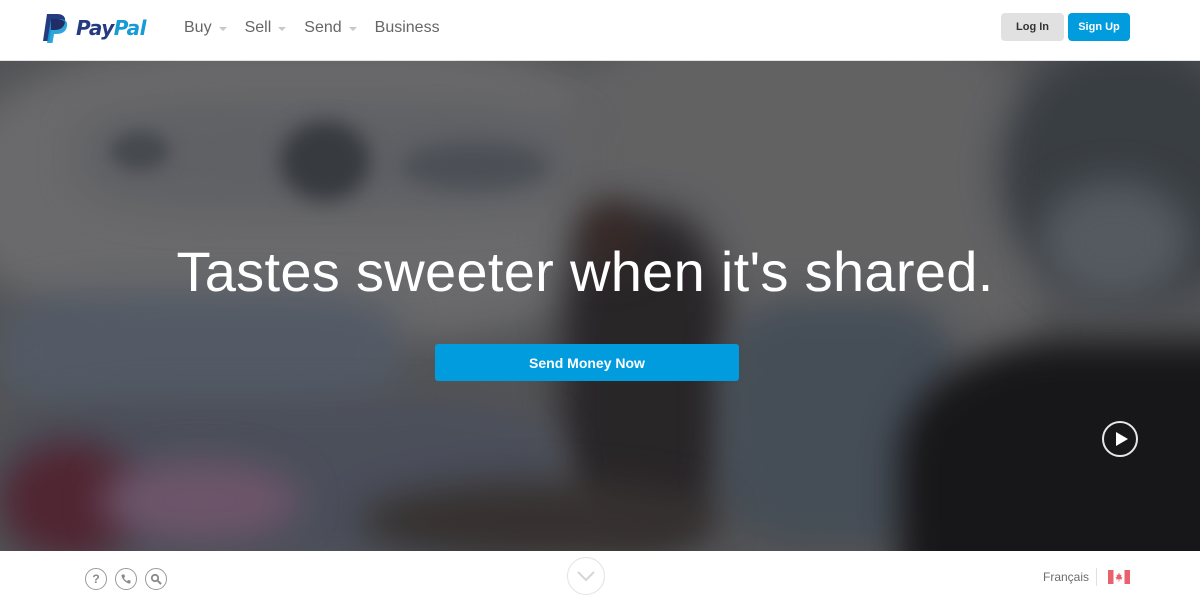 This screenshot has height=600, width=1200. Describe the element at coordinates (258, 27) in the screenshot. I see `nav-item-label: Sell` at that location.